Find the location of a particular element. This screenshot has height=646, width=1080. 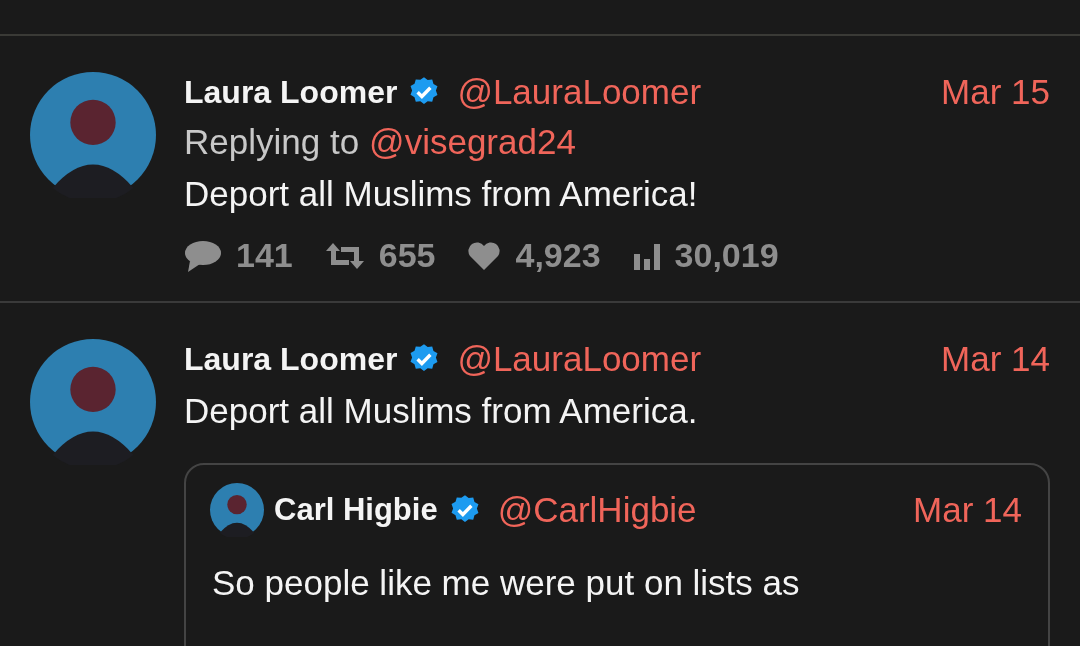

heart-icon is located at coordinates (484, 255).